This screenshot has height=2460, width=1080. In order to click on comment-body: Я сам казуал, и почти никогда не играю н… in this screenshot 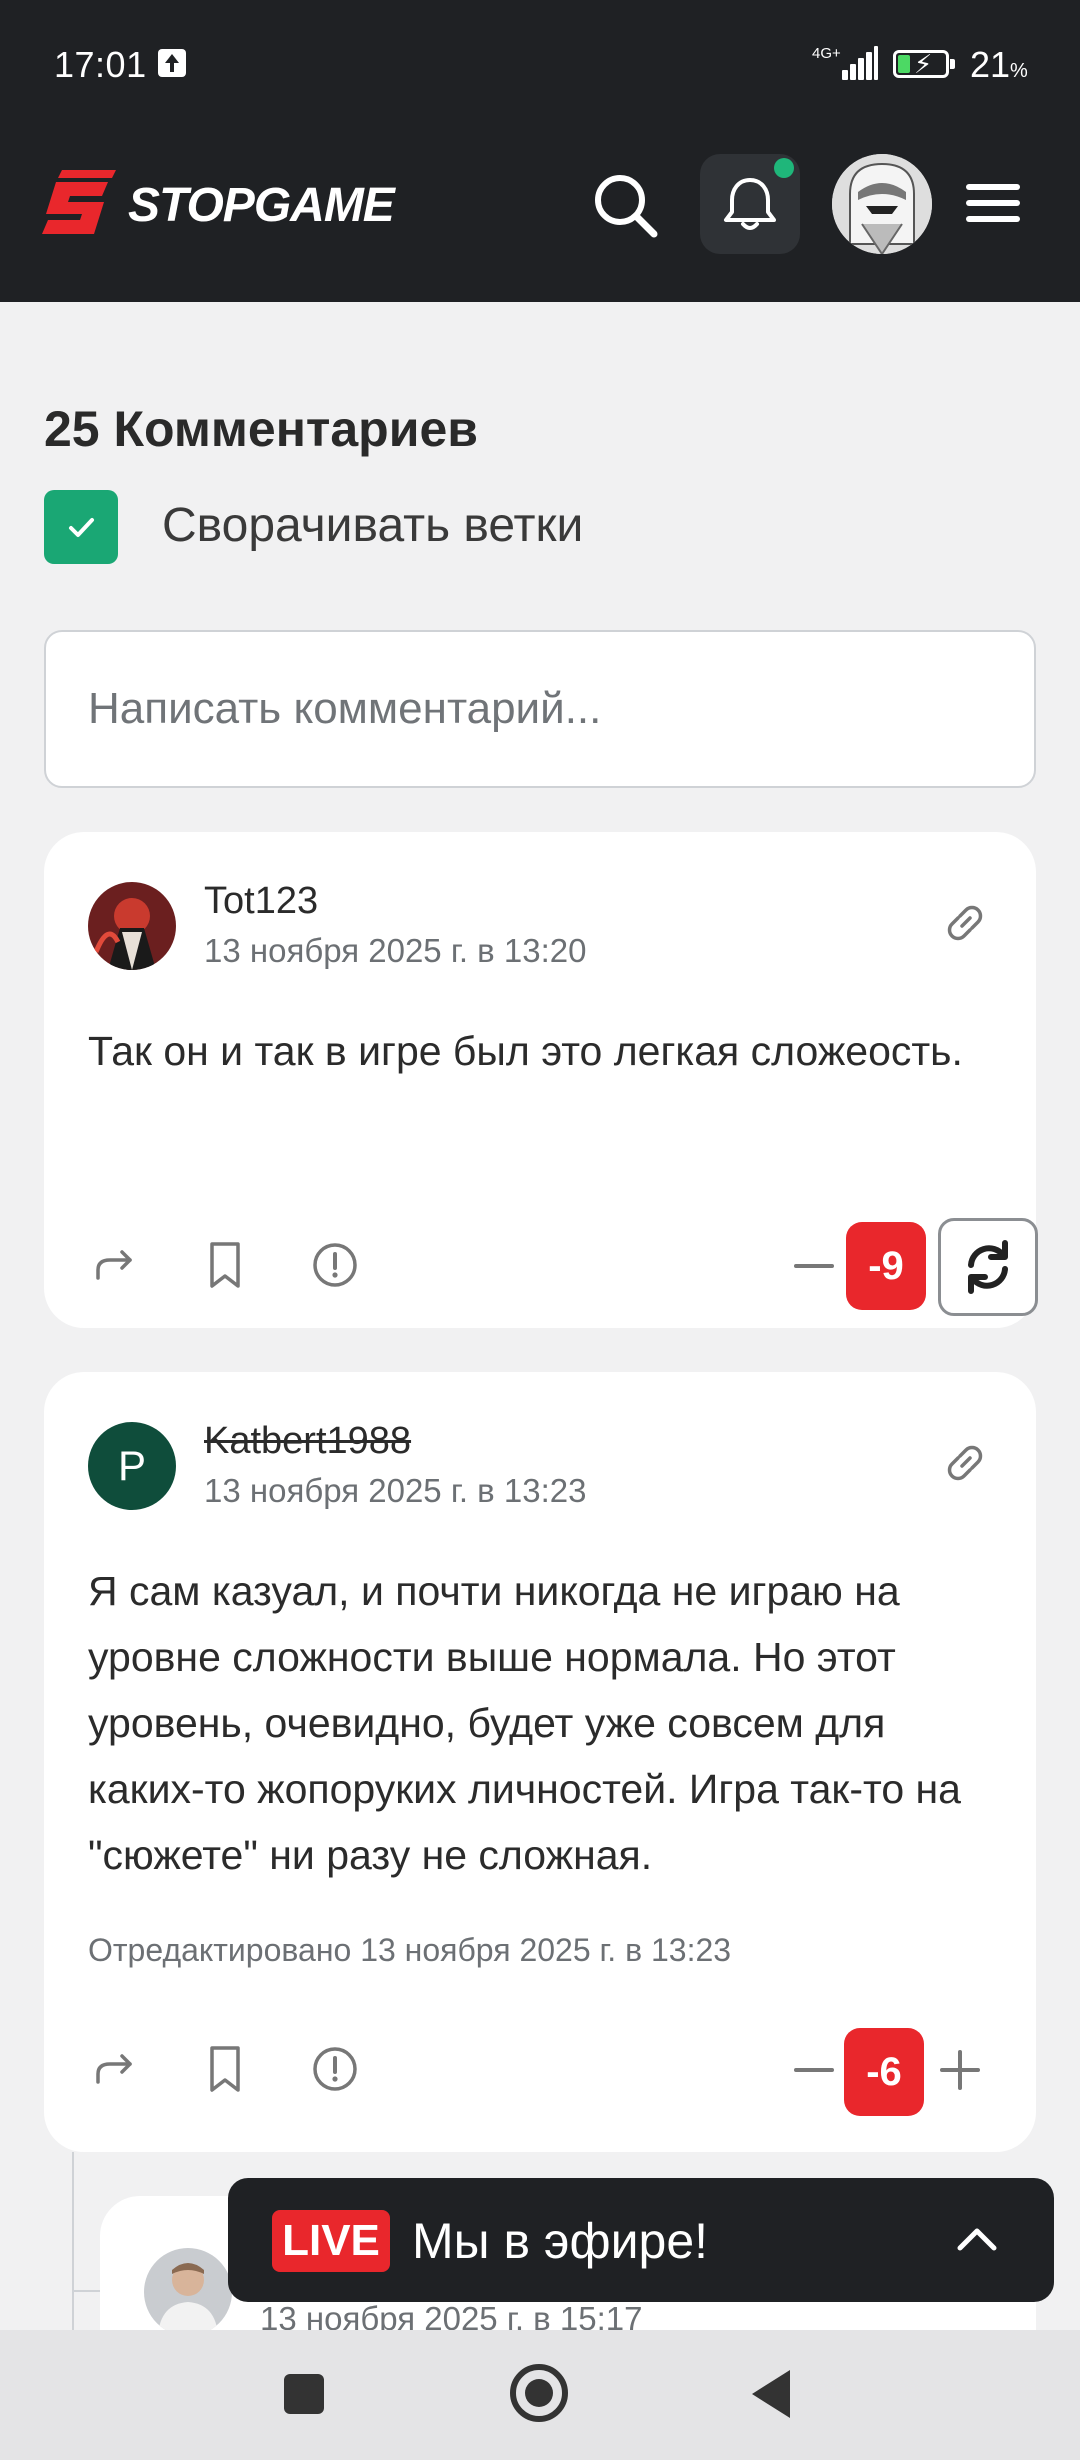, I will do `click(524, 1723)`.